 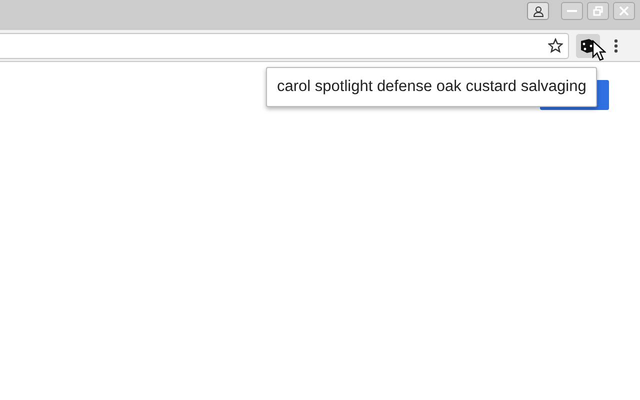 I want to click on person-icon, so click(x=538, y=11).